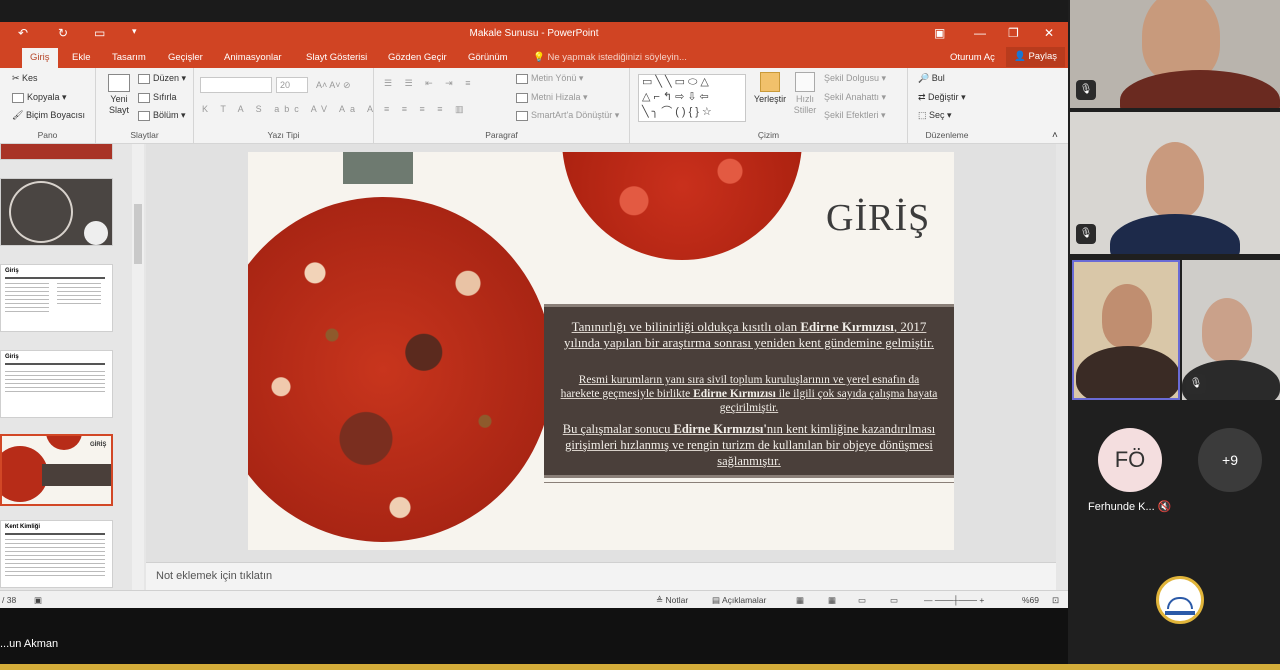 The height and width of the screenshot is (670, 1280). Describe the element at coordinates (1049, 33) in the screenshot. I see `close-icon: ✕` at that location.